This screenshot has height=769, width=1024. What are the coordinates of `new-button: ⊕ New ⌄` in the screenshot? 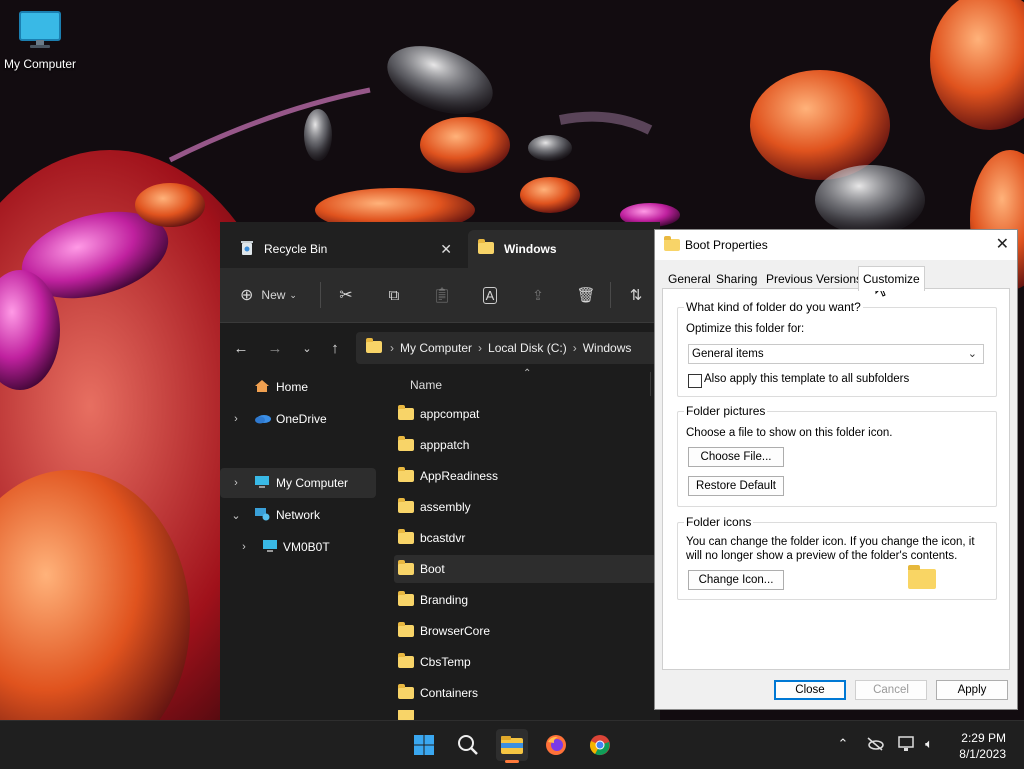 It's located at (273, 295).